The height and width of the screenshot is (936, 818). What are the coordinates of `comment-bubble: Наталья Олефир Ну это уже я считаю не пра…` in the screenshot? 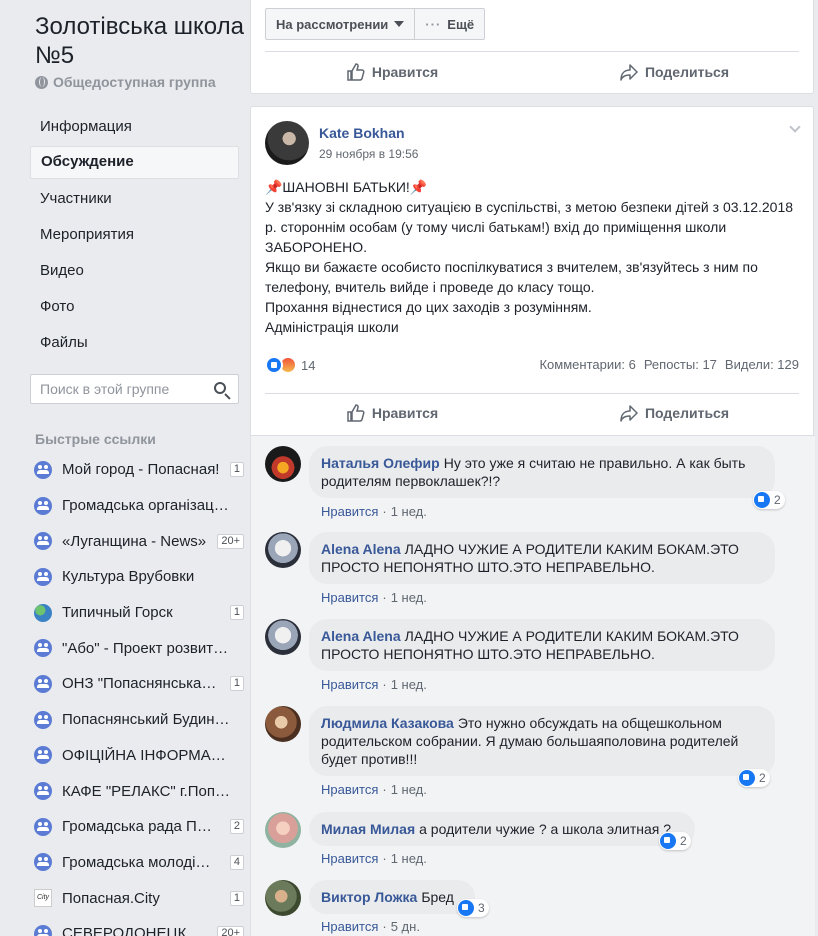 It's located at (542, 472).